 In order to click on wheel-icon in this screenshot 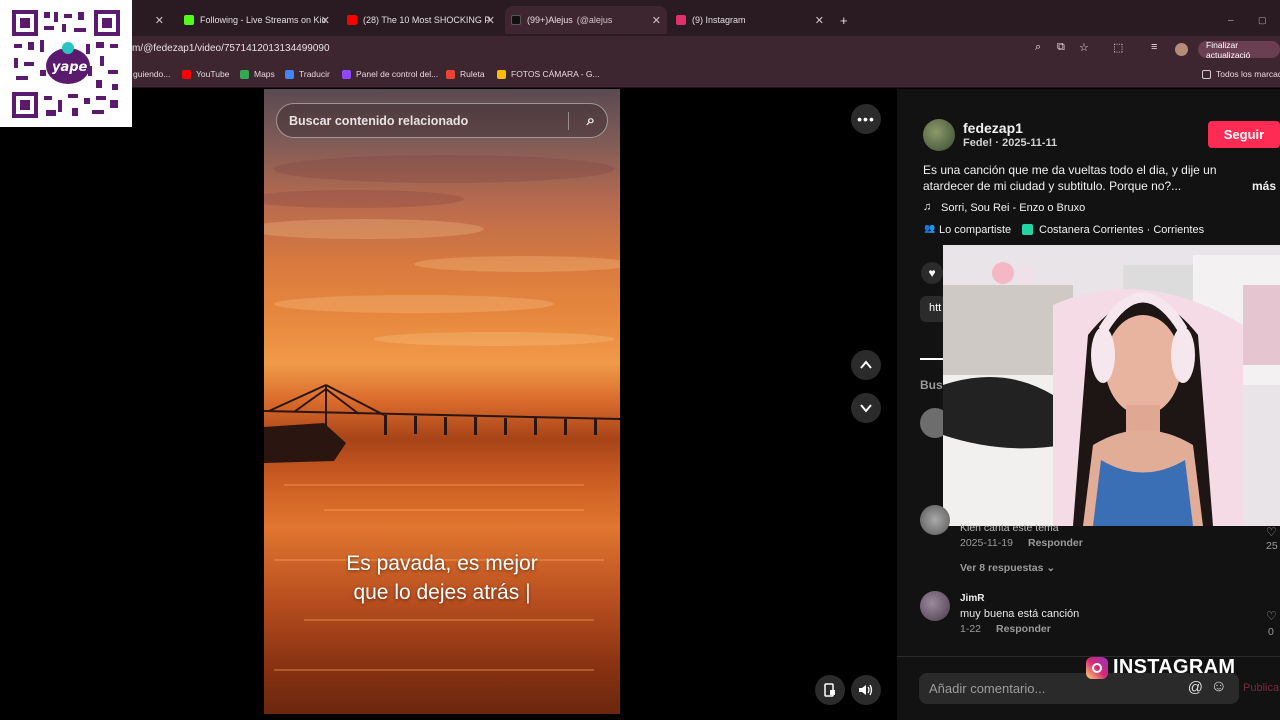, I will do `click(450, 74)`.